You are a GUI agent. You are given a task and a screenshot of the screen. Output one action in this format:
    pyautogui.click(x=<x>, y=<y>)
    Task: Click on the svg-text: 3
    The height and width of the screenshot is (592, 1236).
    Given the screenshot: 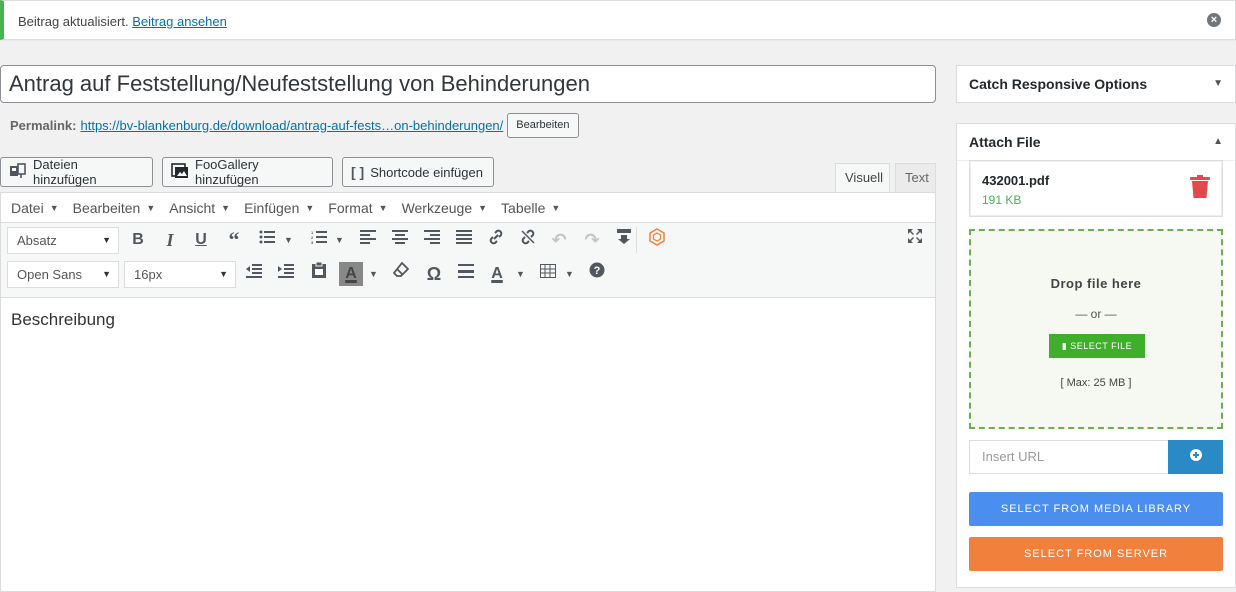 What is the action you would take?
    pyautogui.click(x=312, y=242)
    